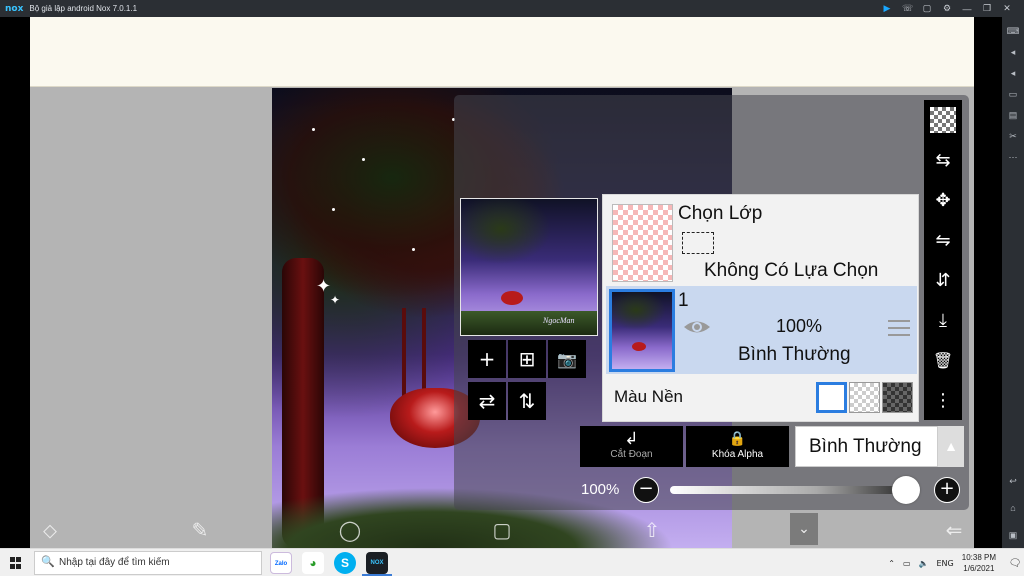 The width and height of the screenshot is (1024, 576). Describe the element at coordinates (1013, 282) in the screenshot. I see `emulator-sidebar: ⌨ ◂ ◂ ▭ ▤ ✂ ⋯ ↩ ⌂ ▣` at that location.